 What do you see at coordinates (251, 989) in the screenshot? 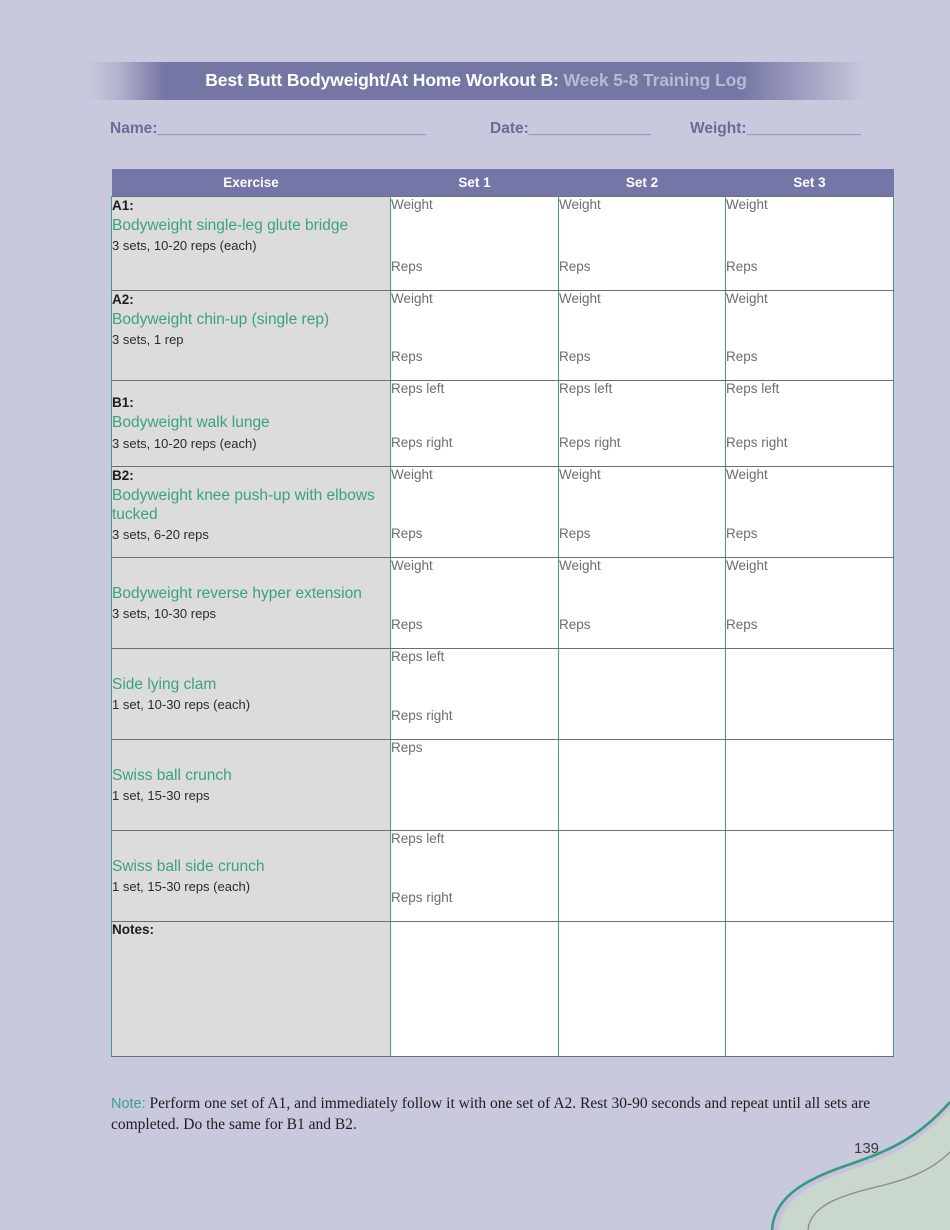
I see `notes-cell: Notes:` at bounding box center [251, 989].